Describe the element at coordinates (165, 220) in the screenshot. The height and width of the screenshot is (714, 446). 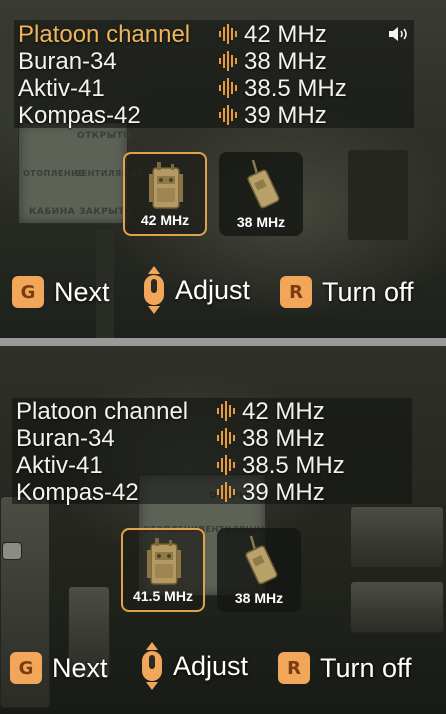
I see `device-frequency: 42 MHz` at that location.